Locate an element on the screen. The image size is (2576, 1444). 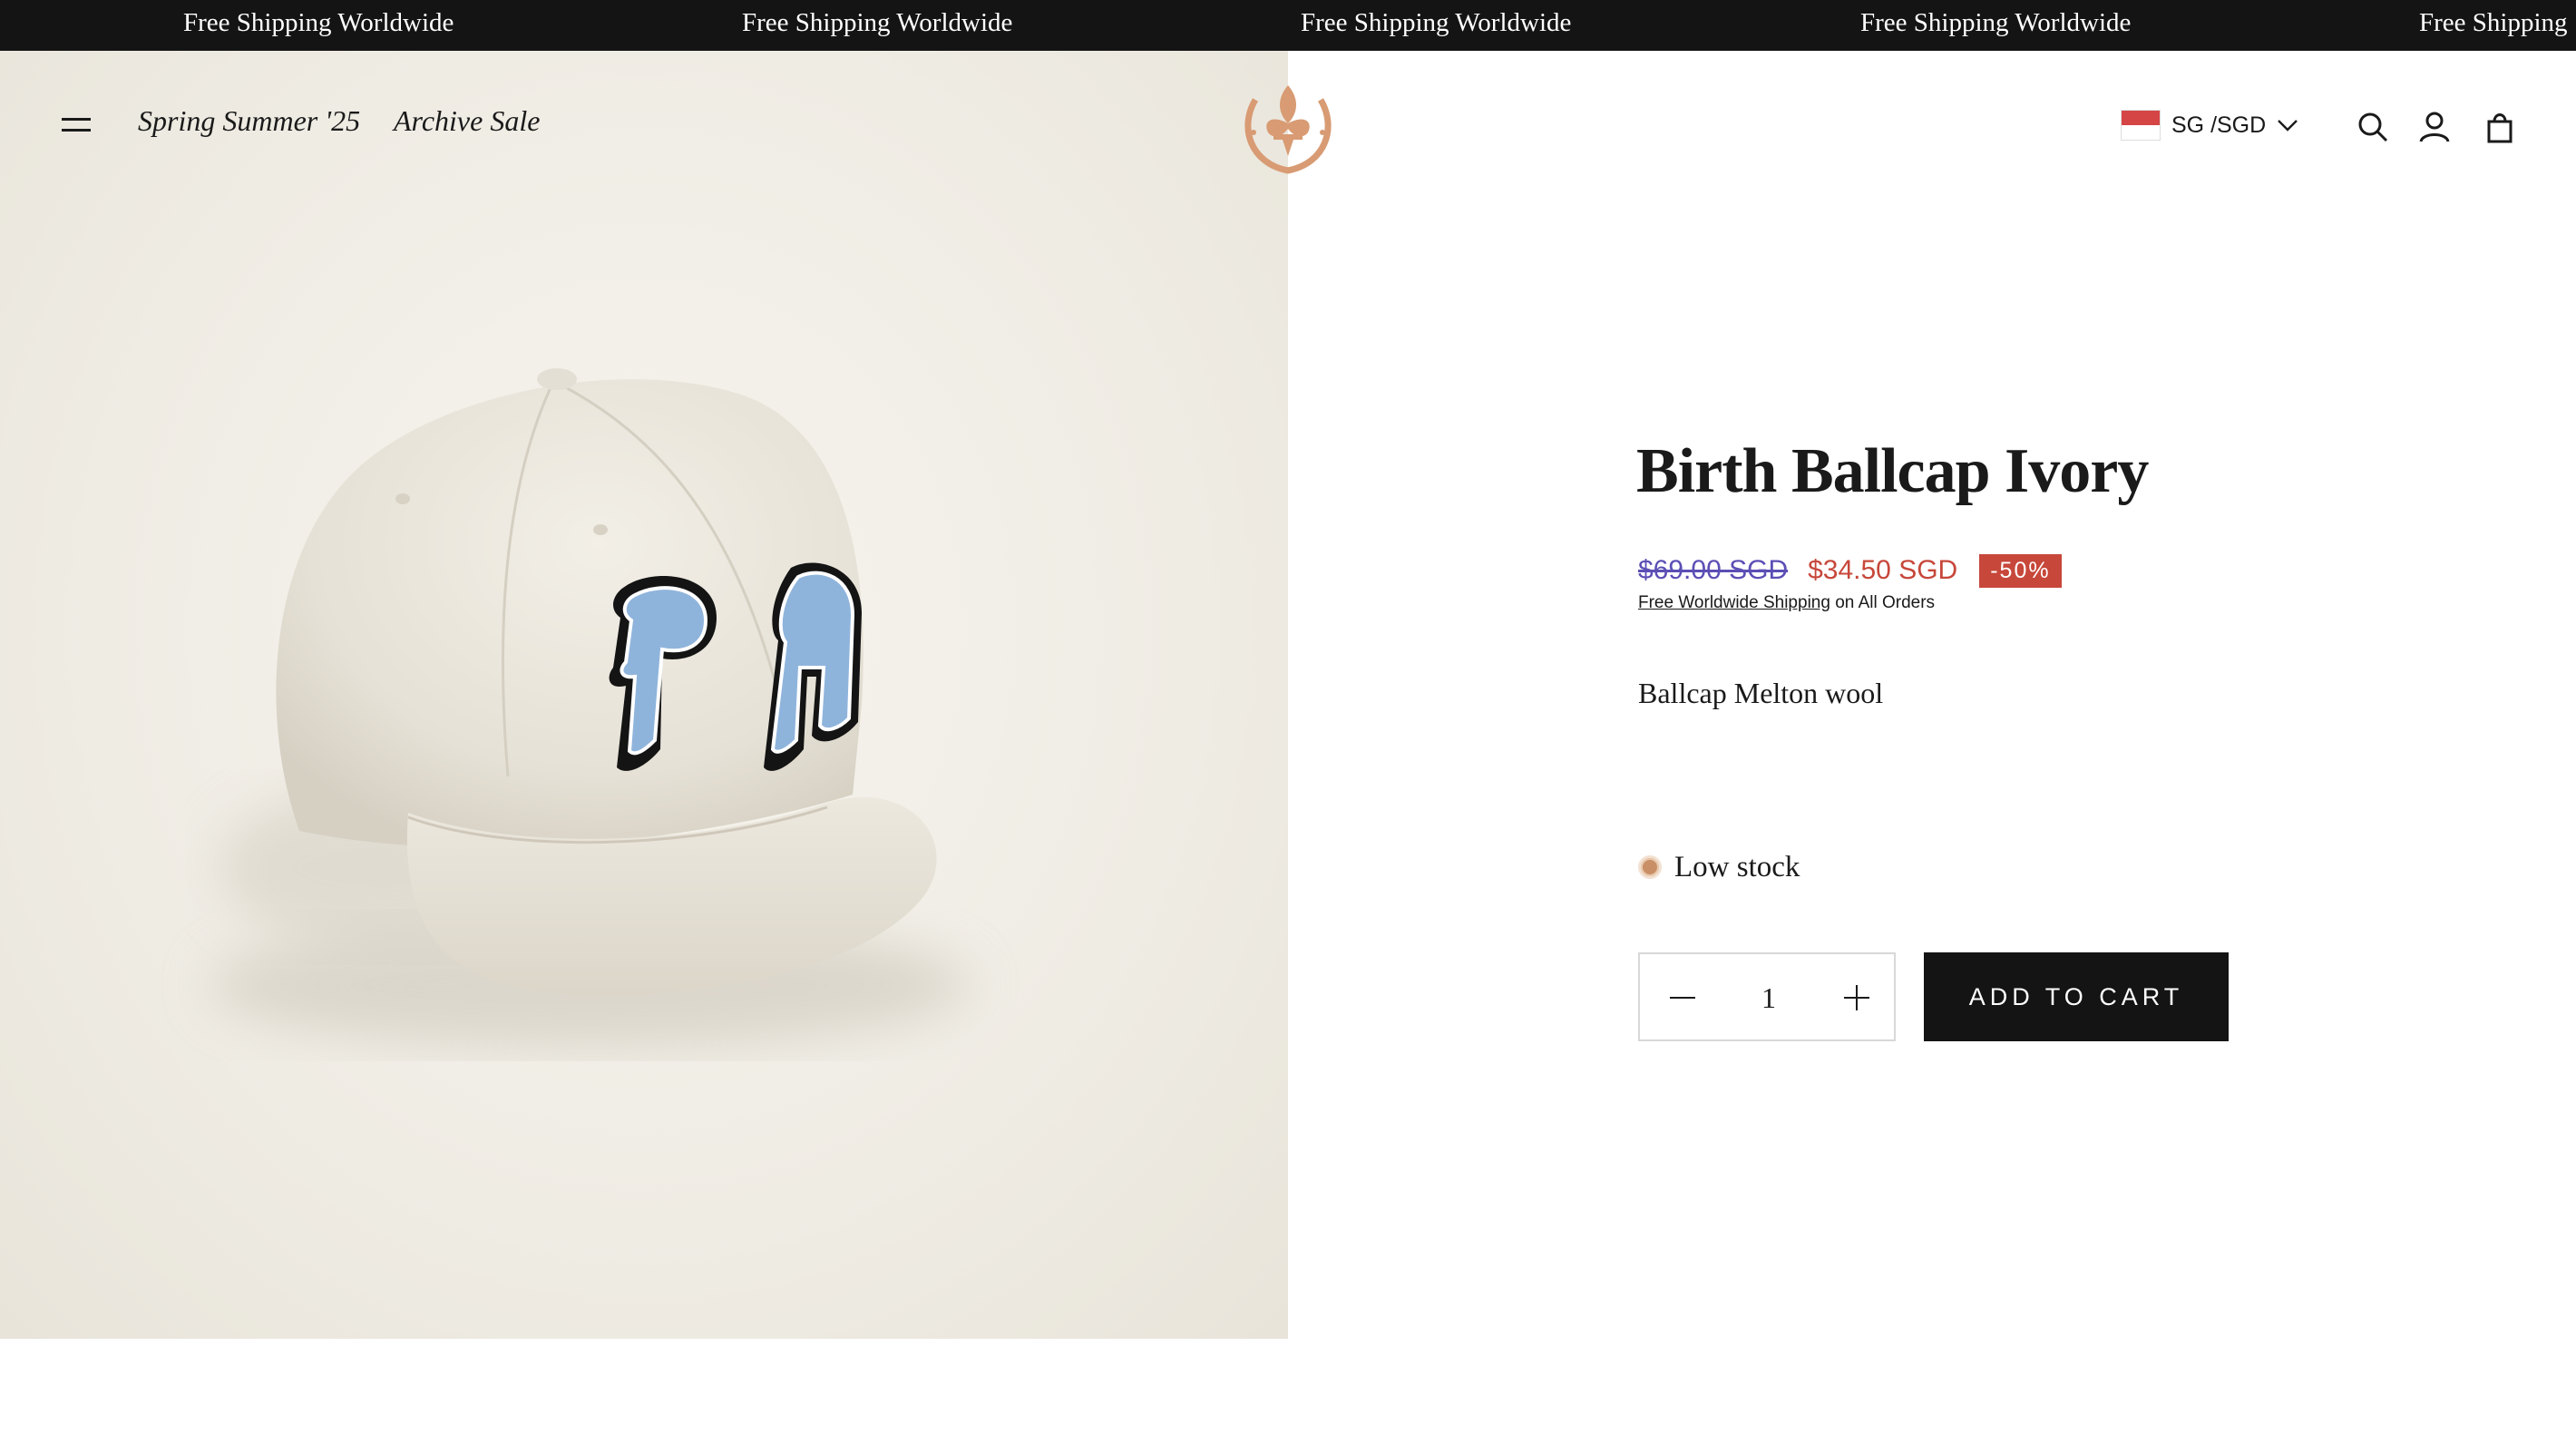
singapore-flag-icon is located at coordinates (2141, 125).